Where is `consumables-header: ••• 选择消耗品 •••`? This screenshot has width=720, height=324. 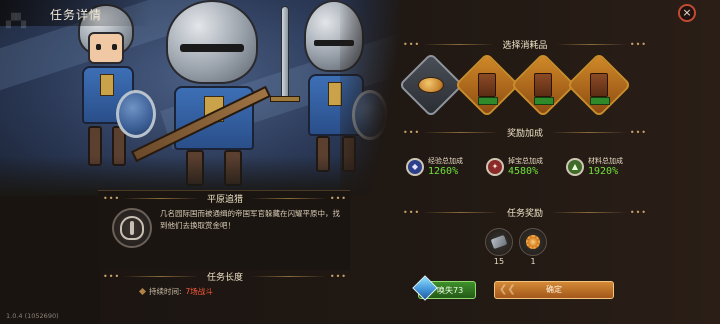
consumables-header: ••• 选择消耗品 ••• is located at coordinates (525, 45).